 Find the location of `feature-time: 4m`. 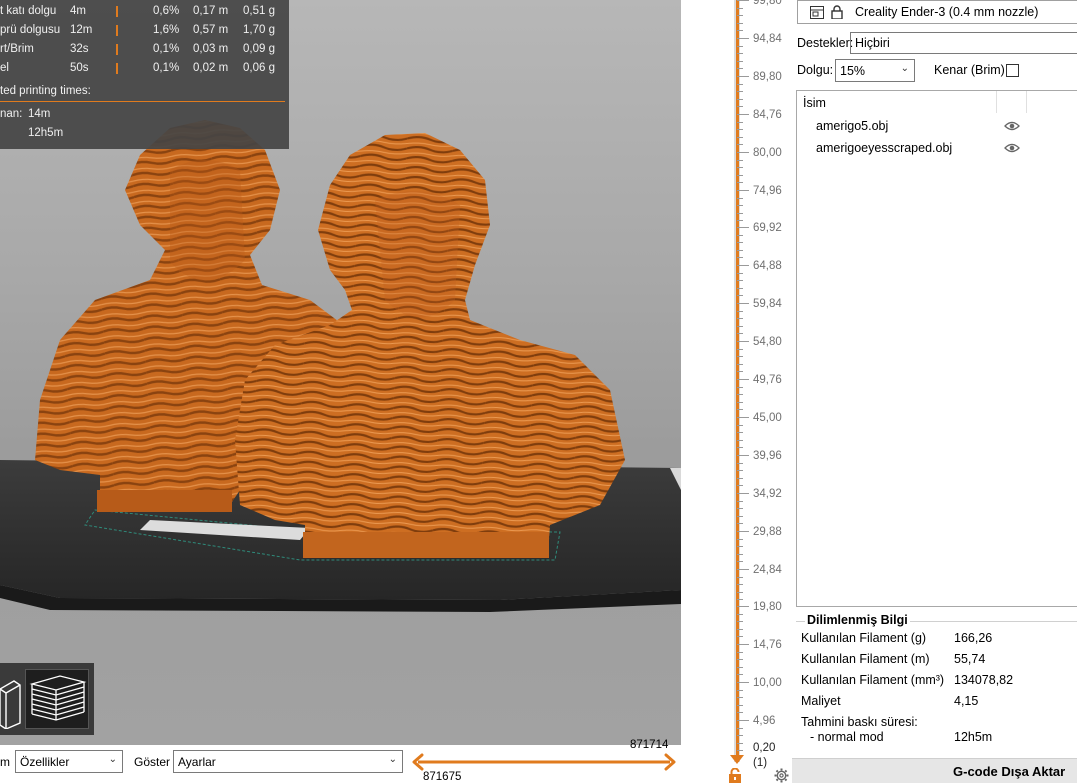

feature-time: 4m is located at coordinates (78, 11).